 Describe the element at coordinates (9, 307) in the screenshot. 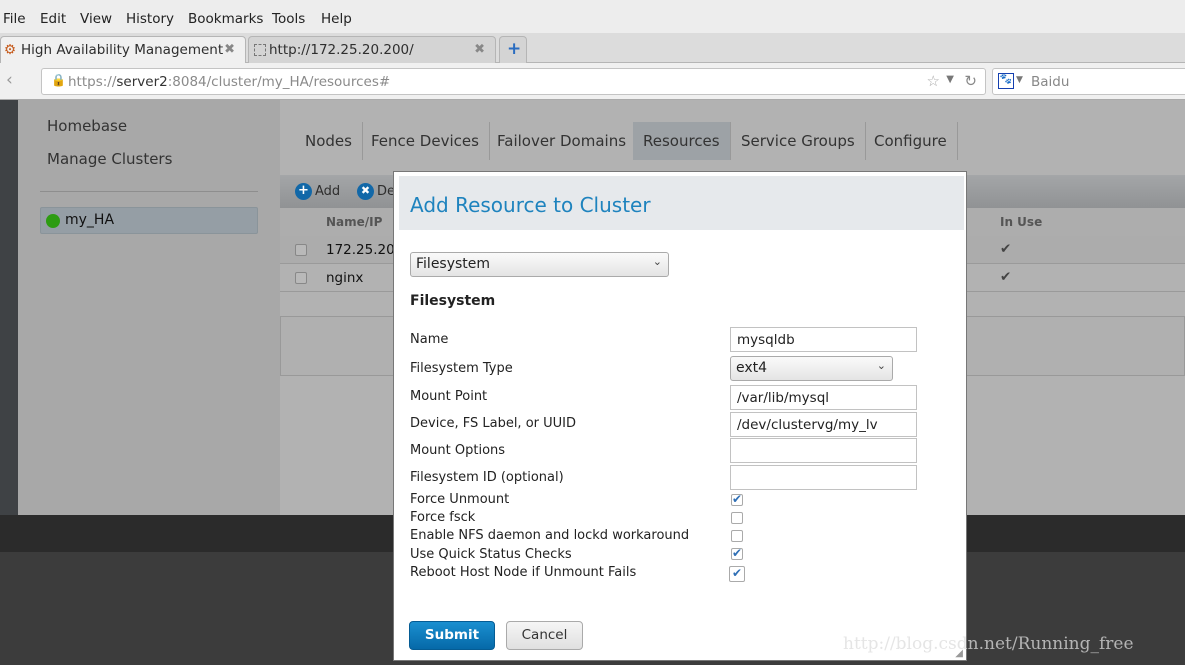

I see `left-edge` at that location.